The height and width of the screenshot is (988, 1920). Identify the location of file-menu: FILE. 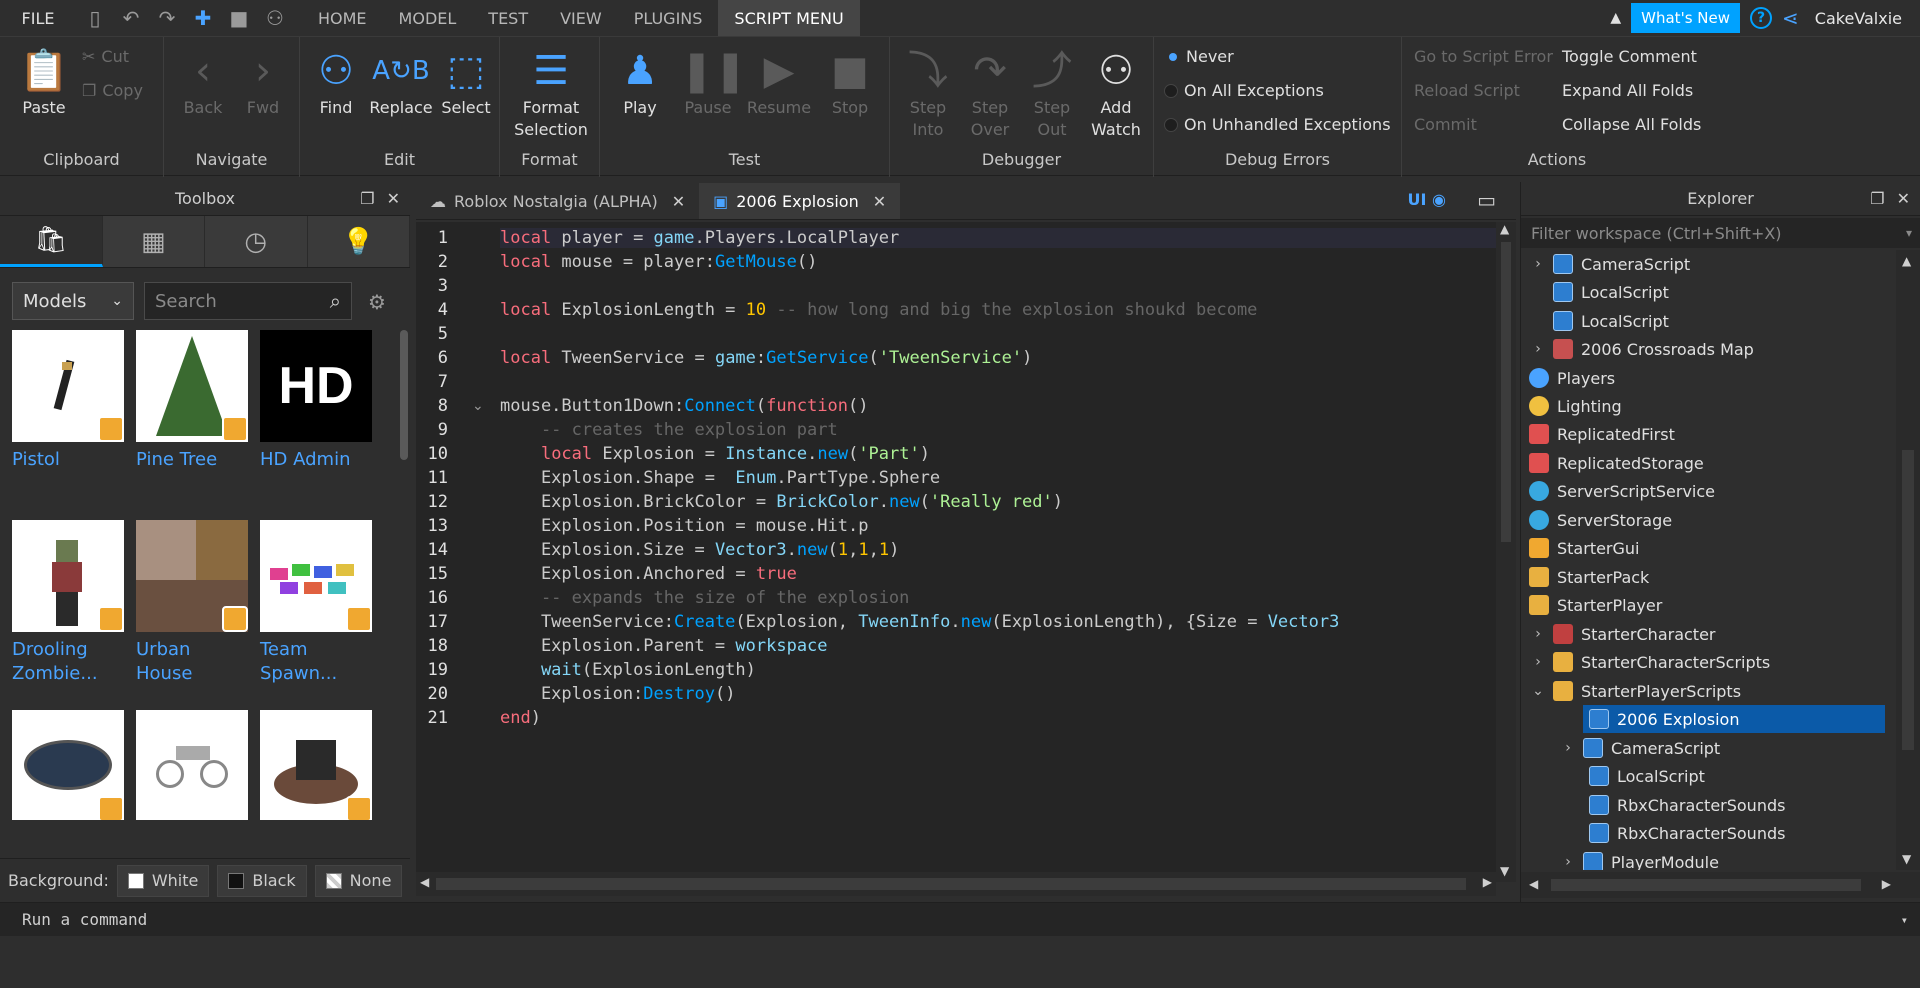
(38, 18).